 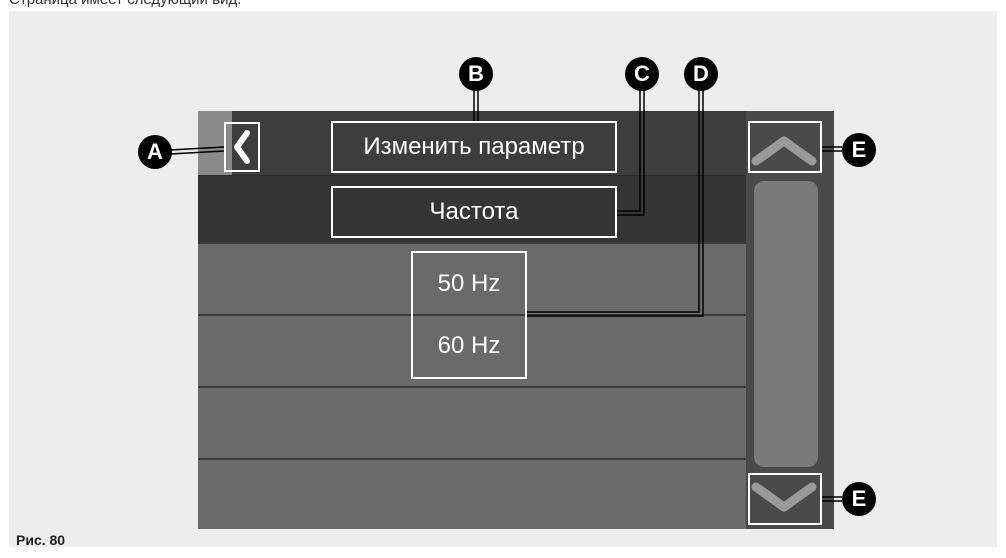 I want to click on callout-e-top: E, so click(x=859, y=150).